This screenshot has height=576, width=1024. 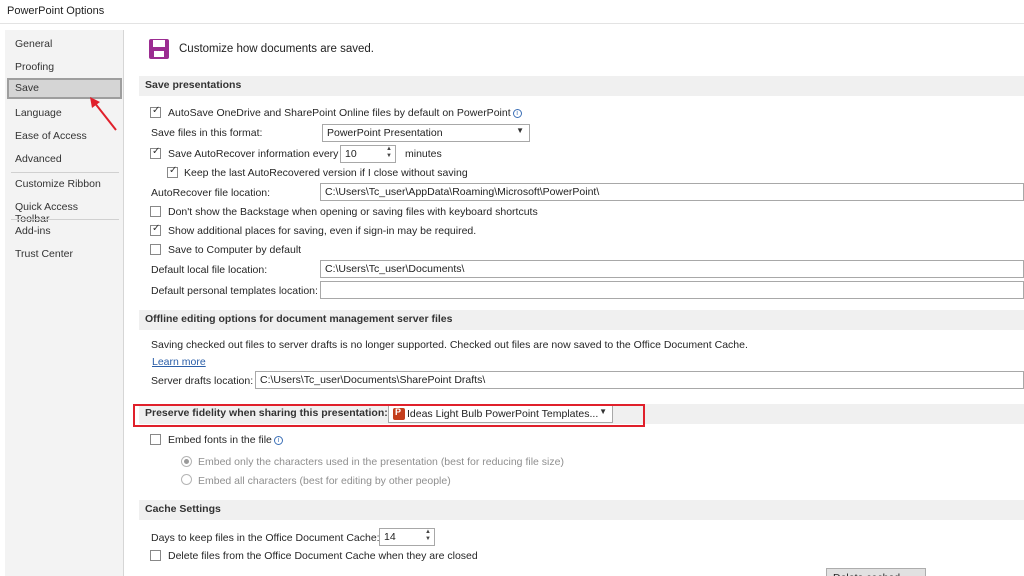 What do you see at coordinates (276, 49) in the screenshot?
I see `page-header: Customize how documents are saved.` at bounding box center [276, 49].